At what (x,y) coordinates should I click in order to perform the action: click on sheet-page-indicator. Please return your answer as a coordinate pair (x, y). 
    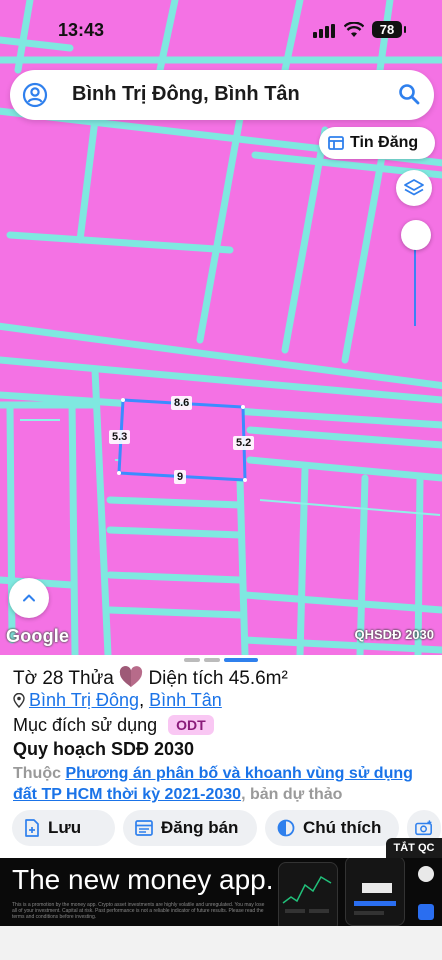
    Looking at the image, I should click on (221, 660).